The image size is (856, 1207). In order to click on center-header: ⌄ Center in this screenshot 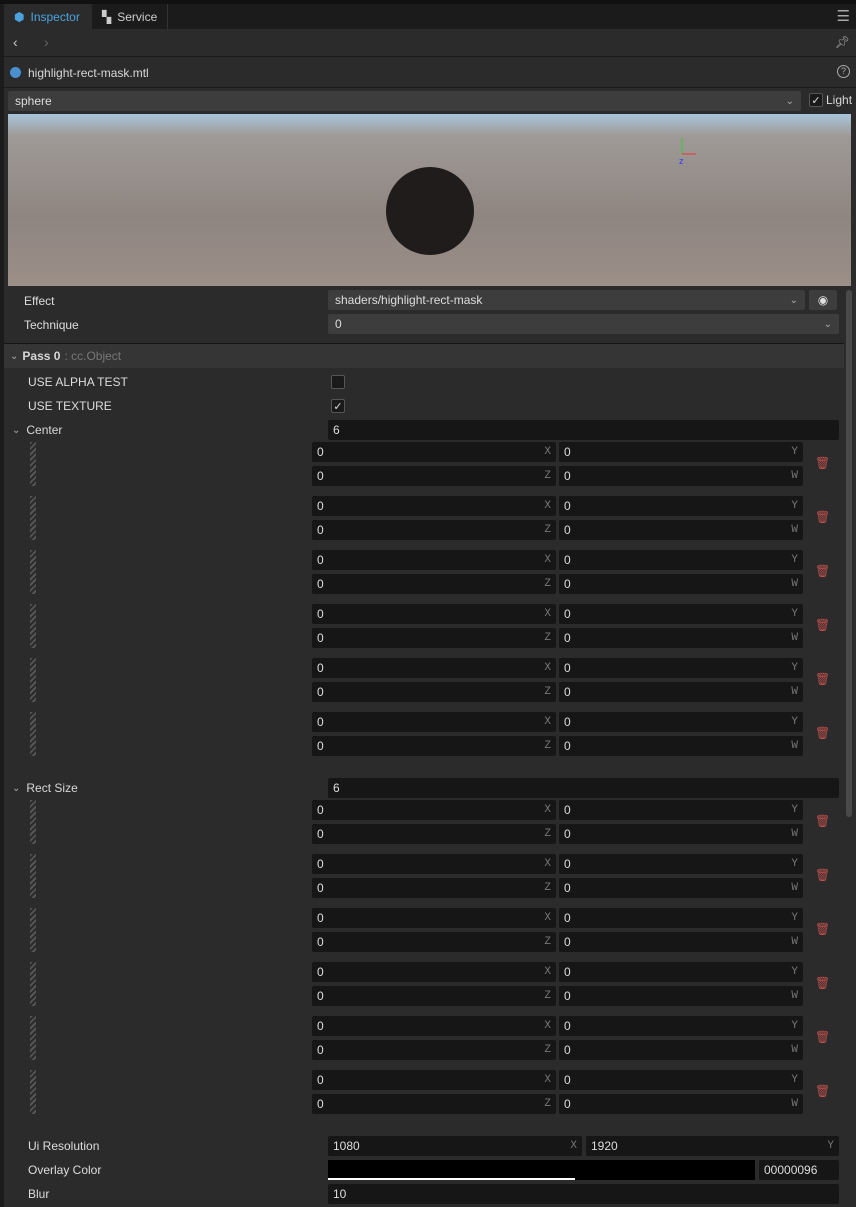, I will do `click(37, 430)`.